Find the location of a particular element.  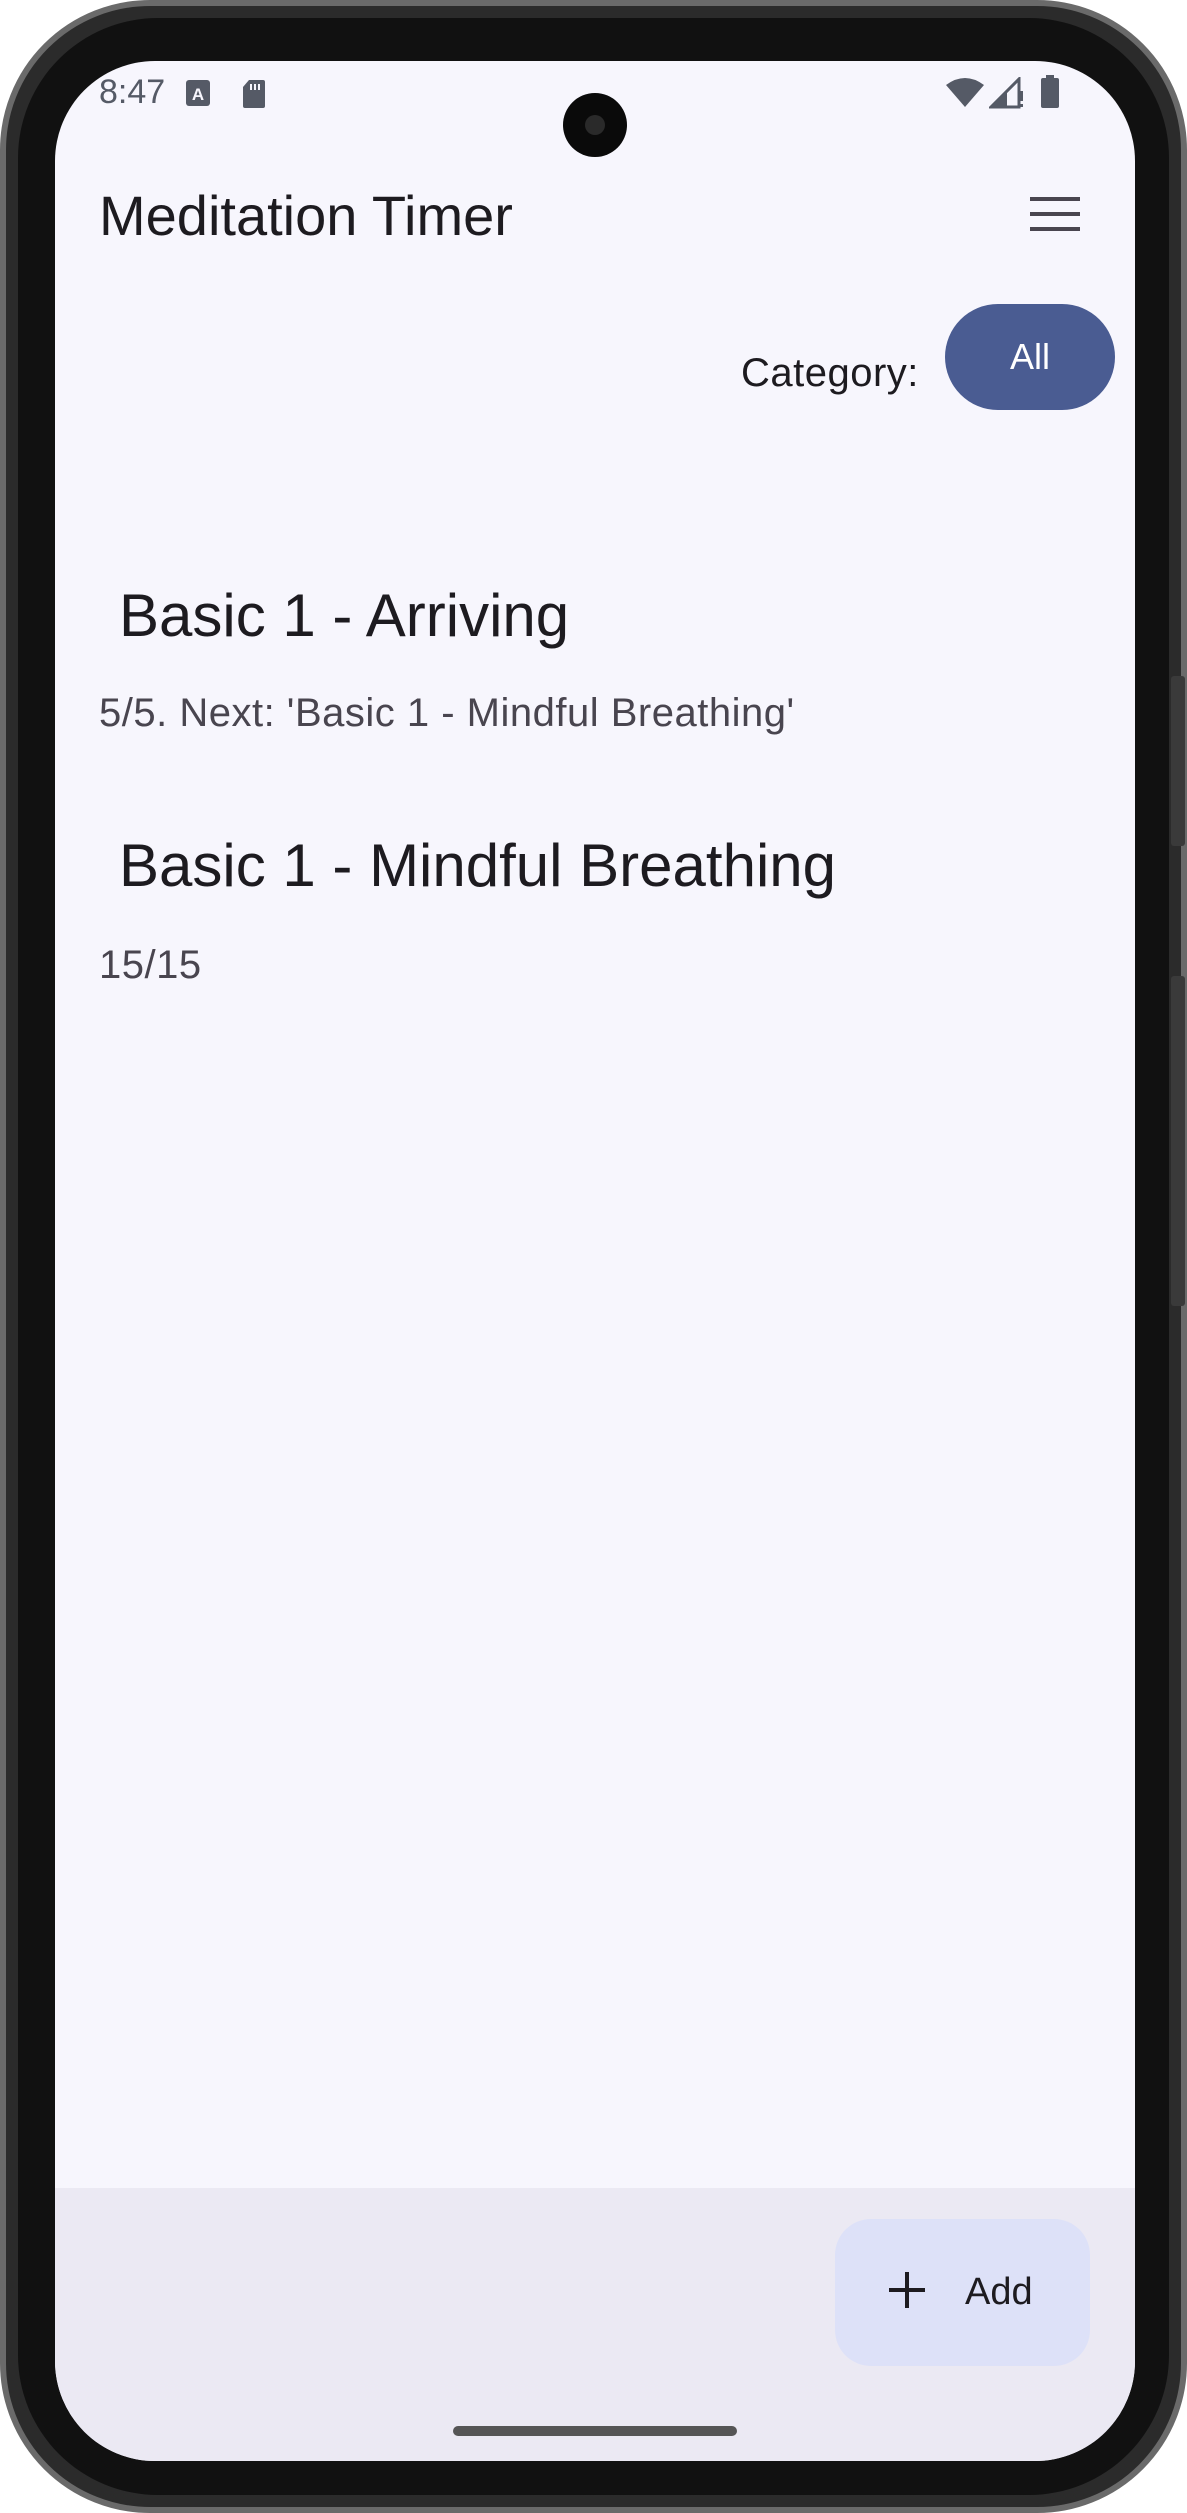

category-label: Category: is located at coordinates (830, 373).